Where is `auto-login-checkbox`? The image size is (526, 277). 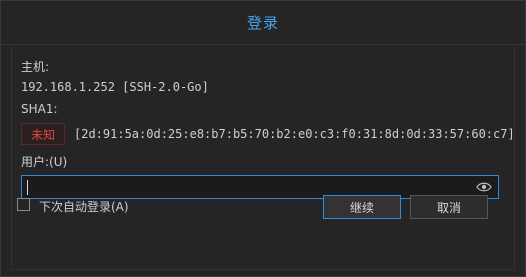
auto-login-checkbox is located at coordinates (23, 204).